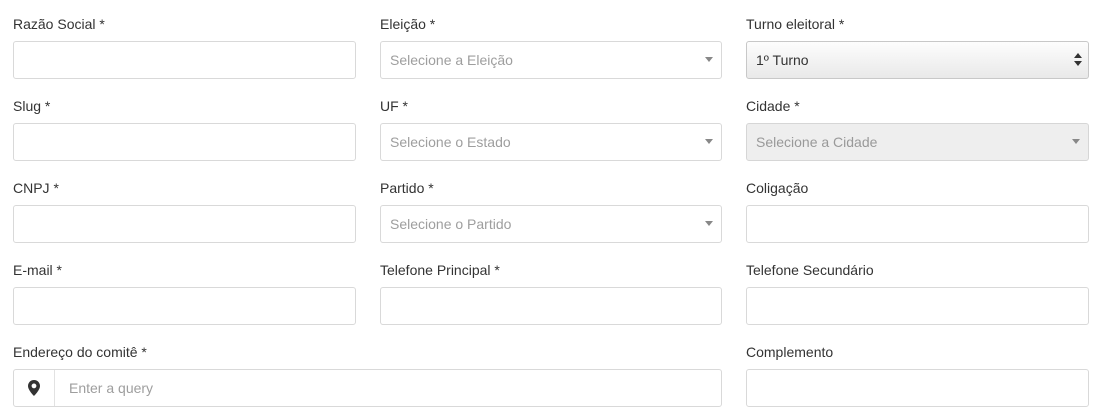  I want to click on complemento-field: Complemento, so click(917, 376).